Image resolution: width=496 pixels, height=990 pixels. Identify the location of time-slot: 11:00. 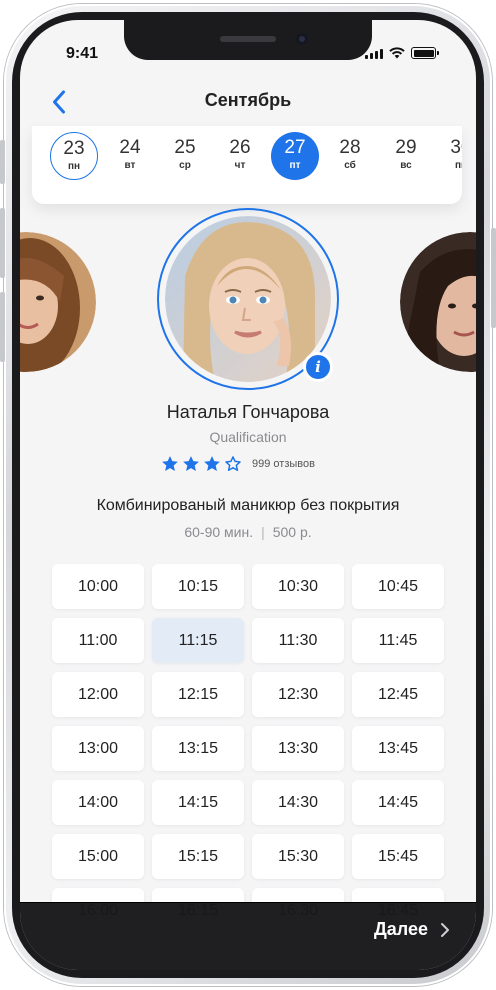
(98, 640).